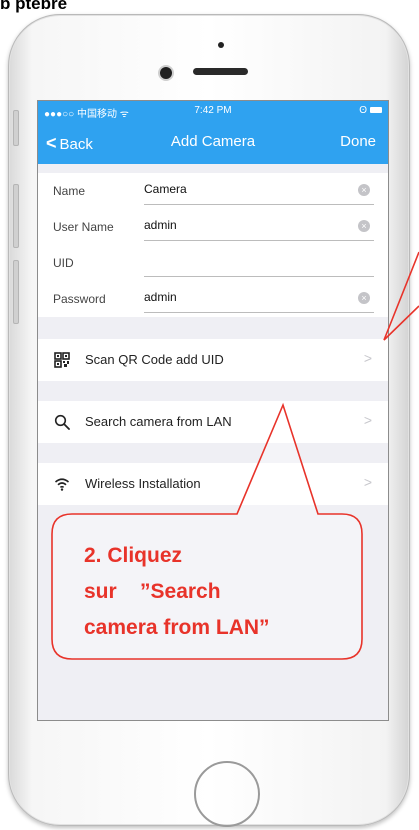 This screenshot has height=830, width=419. Describe the element at coordinates (133, 555) in the screenshot. I see `callout-line-1: 2. Cliquez` at that location.